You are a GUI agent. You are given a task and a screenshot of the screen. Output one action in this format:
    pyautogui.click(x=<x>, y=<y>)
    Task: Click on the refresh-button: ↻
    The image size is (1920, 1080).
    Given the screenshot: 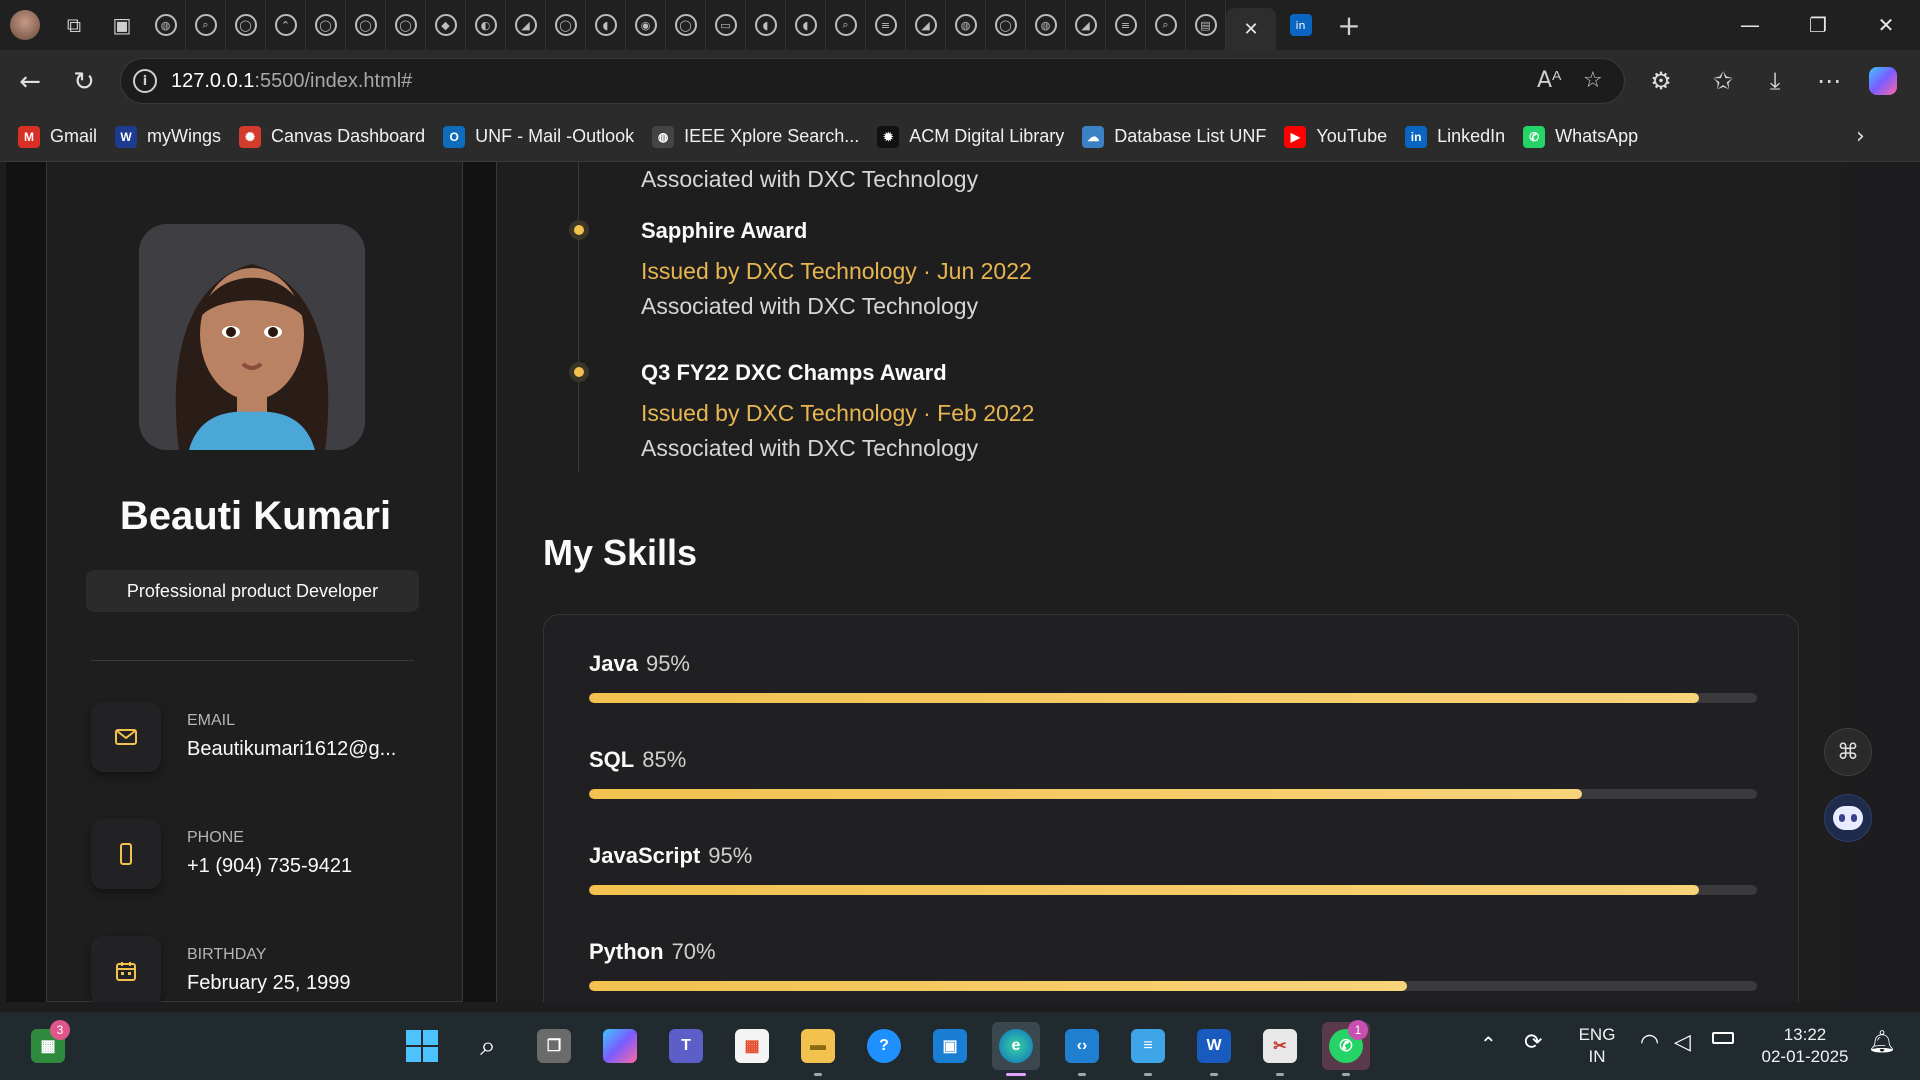 What is the action you would take?
    pyautogui.click(x=84, y=82)
    